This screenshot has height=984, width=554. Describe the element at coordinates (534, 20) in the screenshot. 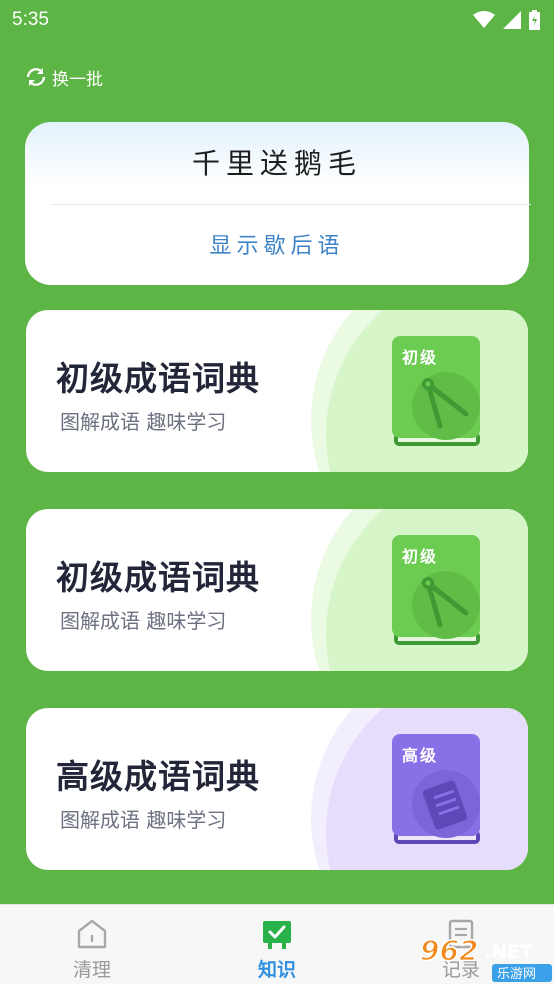

I see `battery-icon` at that location.